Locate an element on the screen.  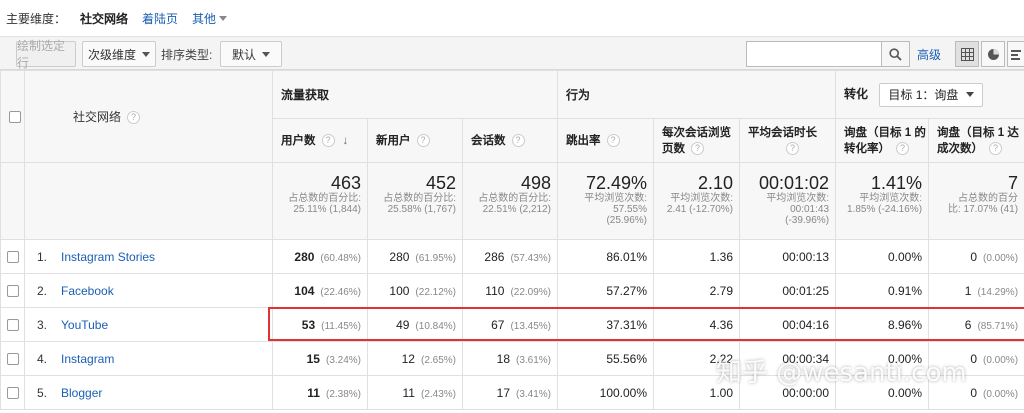
plot-rows-button: 绘制选定行 is located at coordinates (46, 54).